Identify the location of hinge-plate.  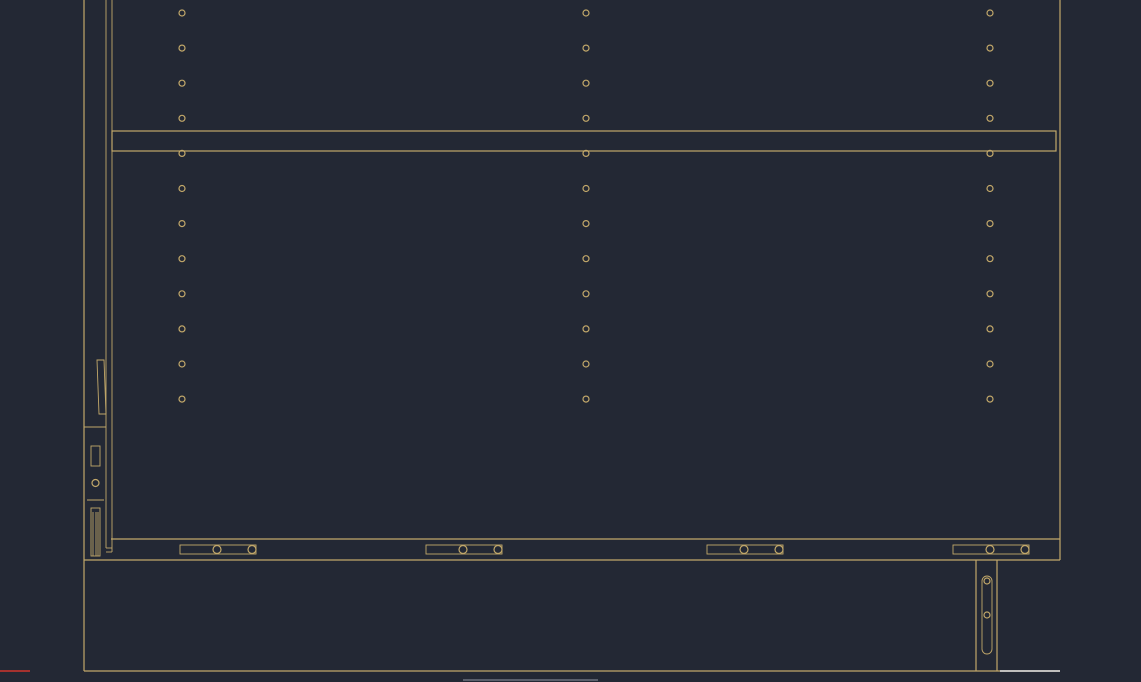
(101, 387).